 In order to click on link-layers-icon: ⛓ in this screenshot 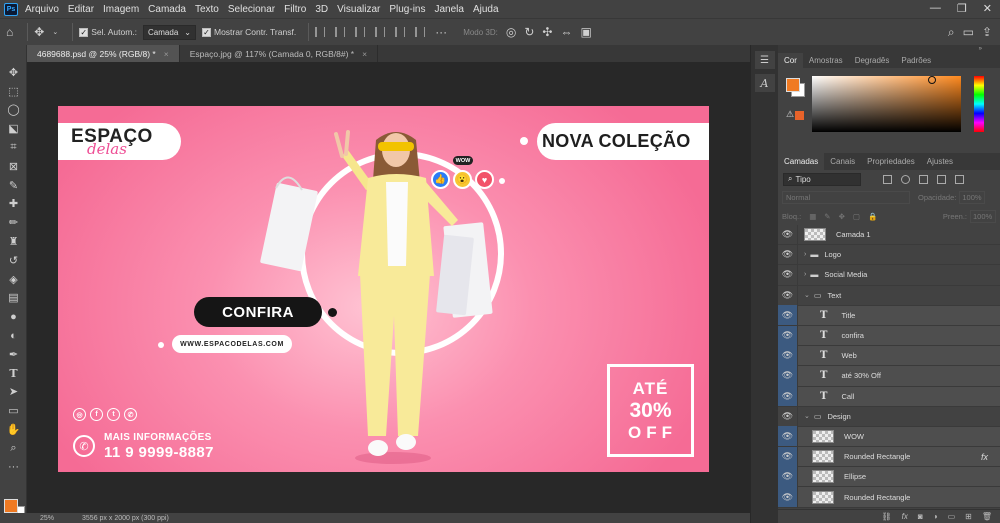, I will do `click(887, 516)`.